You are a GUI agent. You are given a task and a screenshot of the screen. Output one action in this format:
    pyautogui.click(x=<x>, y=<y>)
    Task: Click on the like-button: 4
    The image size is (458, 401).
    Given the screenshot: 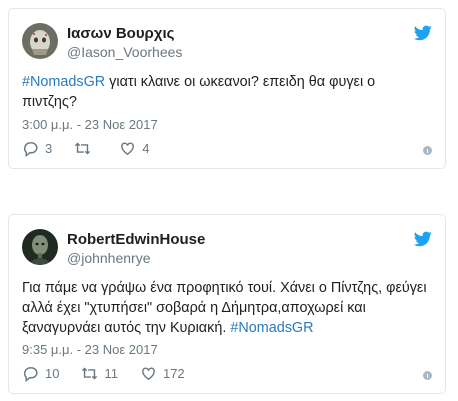 What is the action you would take?
    pyautogui.click(x=134, y=148)
    